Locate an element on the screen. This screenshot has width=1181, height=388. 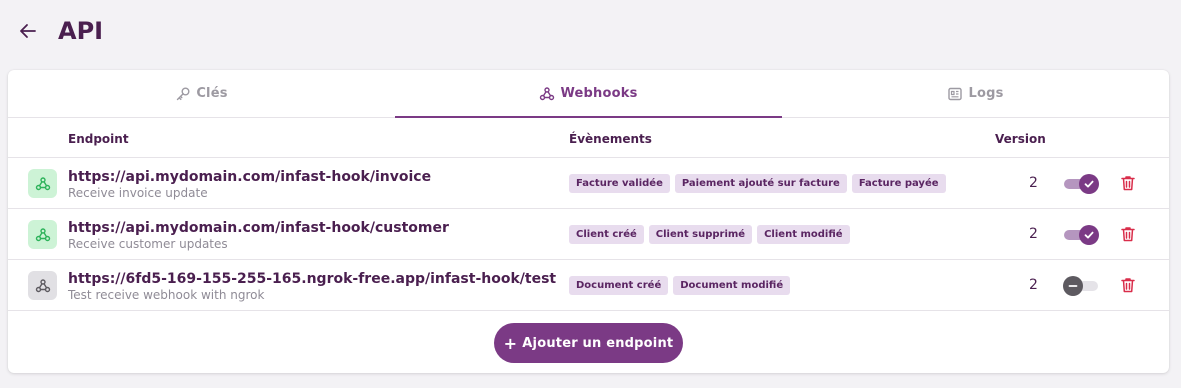
table-header: Endpoint Évènements Version is located at coordinates (588, 138).